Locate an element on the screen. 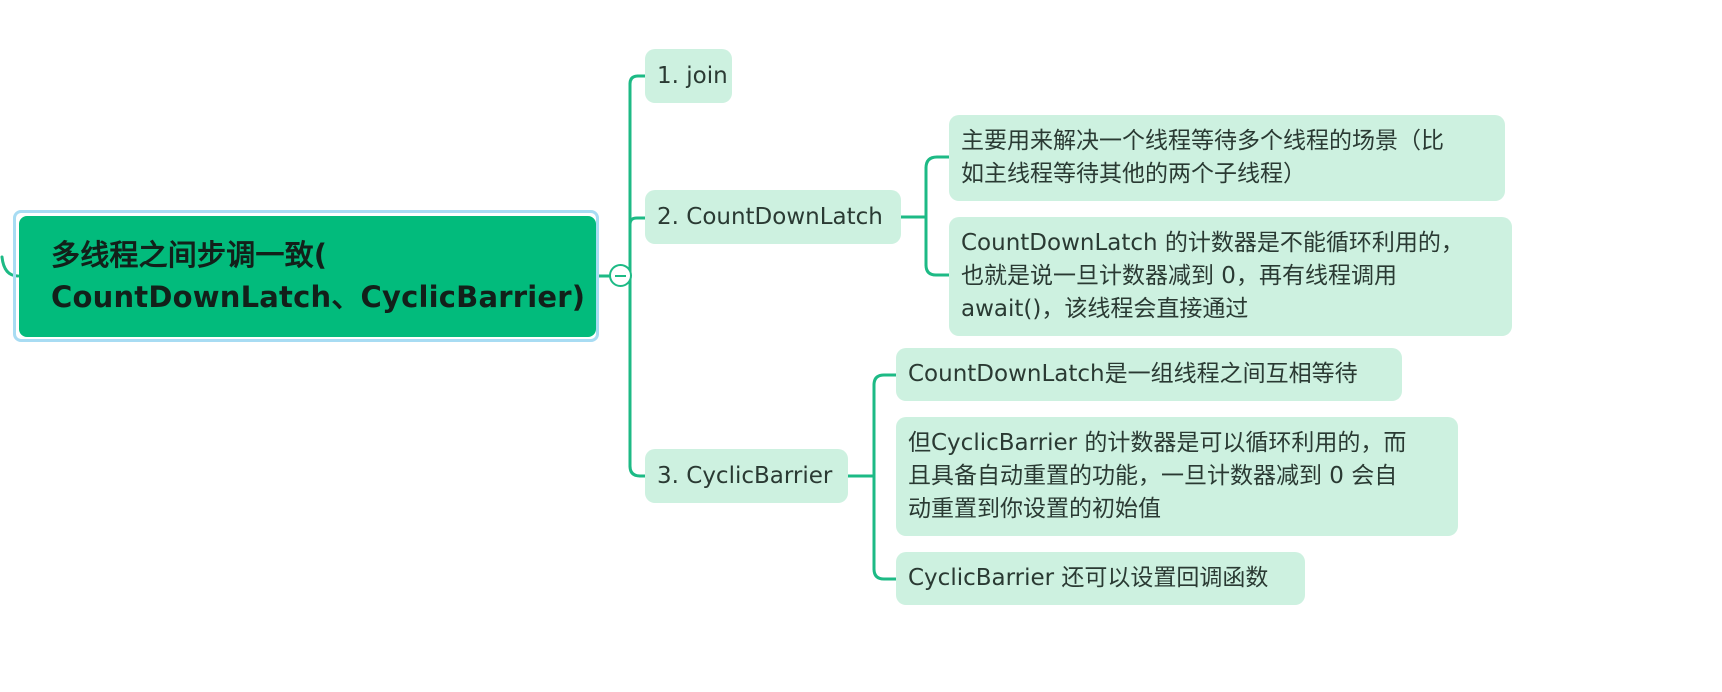 The width and height of the screenshot is (1722, 692). subtopic-line: await()，该线程会直接通过 is located at coordinates (1105, 309).